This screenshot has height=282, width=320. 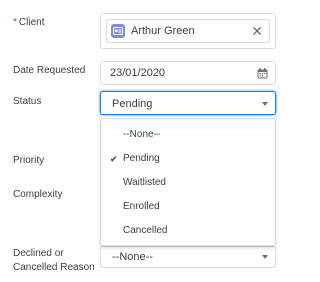 I want to click on status-option-label: Enrolled, so click(x=141, y=206).